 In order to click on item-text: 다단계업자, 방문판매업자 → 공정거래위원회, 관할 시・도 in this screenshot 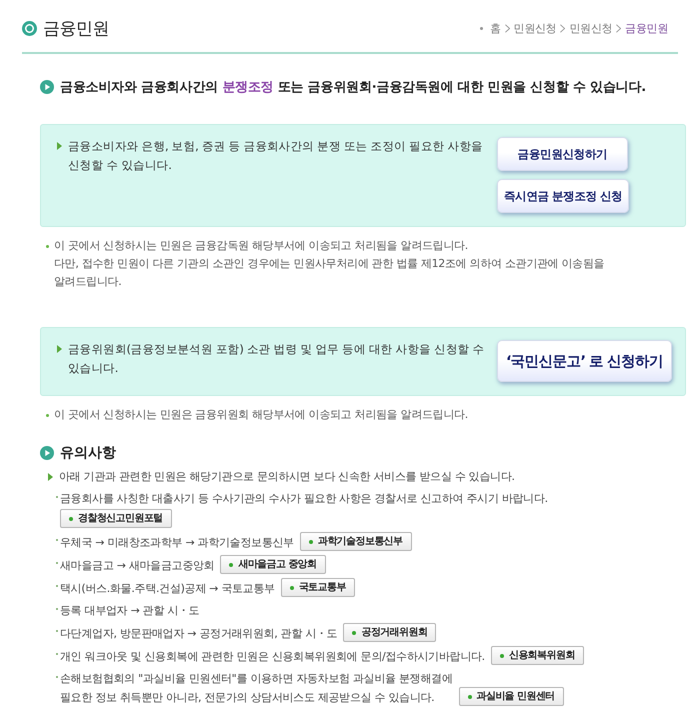, I will do `click(199, 634)`.